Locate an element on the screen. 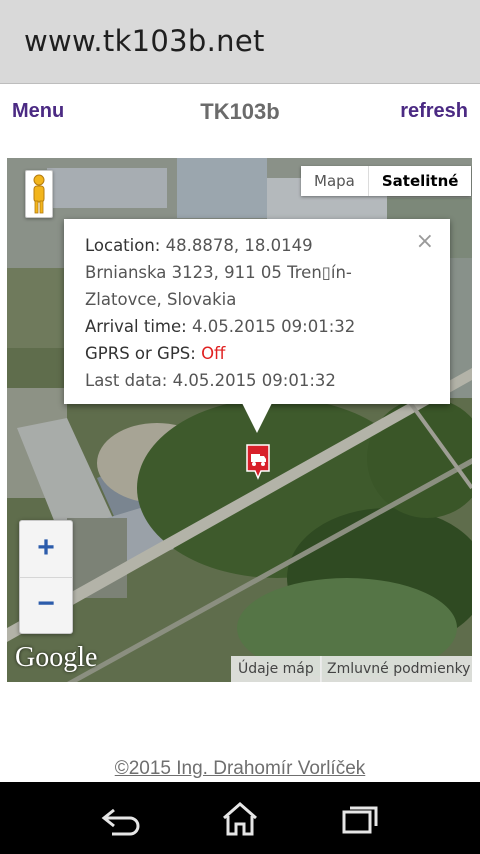 Image resolution: width=480 pixels, height=854 pixels. map-data-link: Údaje máp is located at coordinates (276, 669).